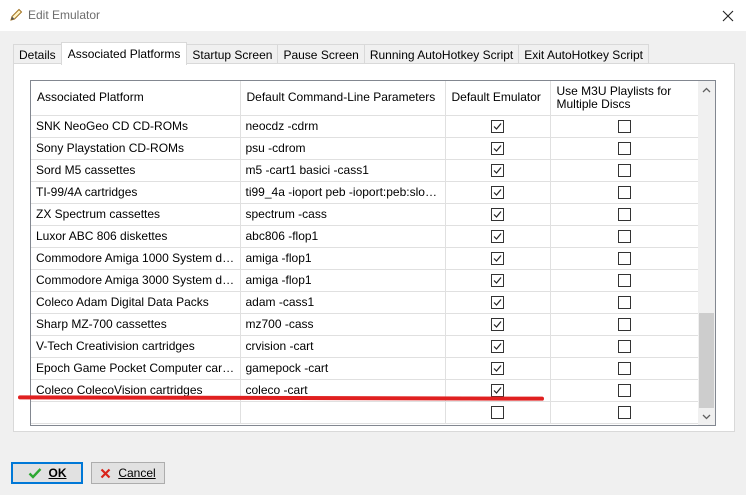 Image resolution: width=746 pixels, height=495 pixels. What do you see at coordinates (37, 54) in the screenshot?
I see `tab-details: Details` at bounding box center [37, 54].